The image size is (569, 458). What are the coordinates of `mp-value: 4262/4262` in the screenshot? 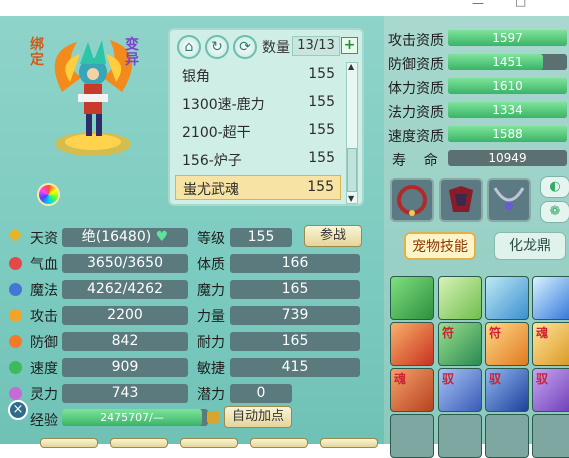 It's located at (125, 289).